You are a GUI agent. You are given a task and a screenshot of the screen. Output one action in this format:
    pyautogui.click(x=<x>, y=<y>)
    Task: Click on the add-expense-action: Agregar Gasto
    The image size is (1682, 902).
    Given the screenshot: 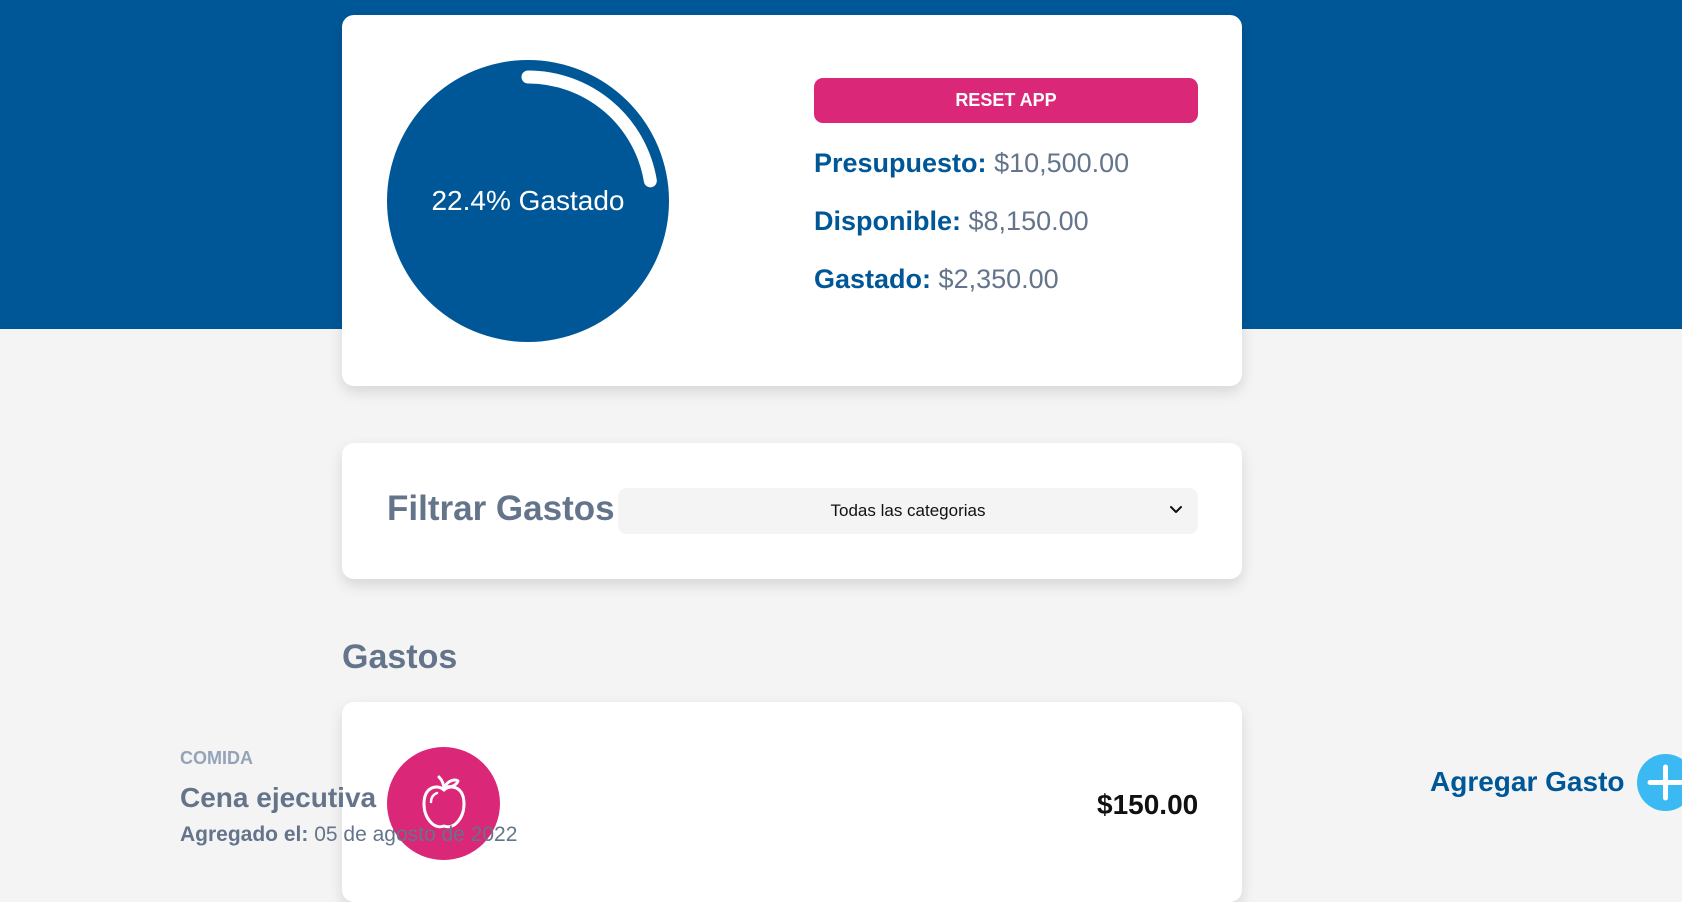 What is the action you would take?
    pyautogui.click(x=1556, y=782)
    